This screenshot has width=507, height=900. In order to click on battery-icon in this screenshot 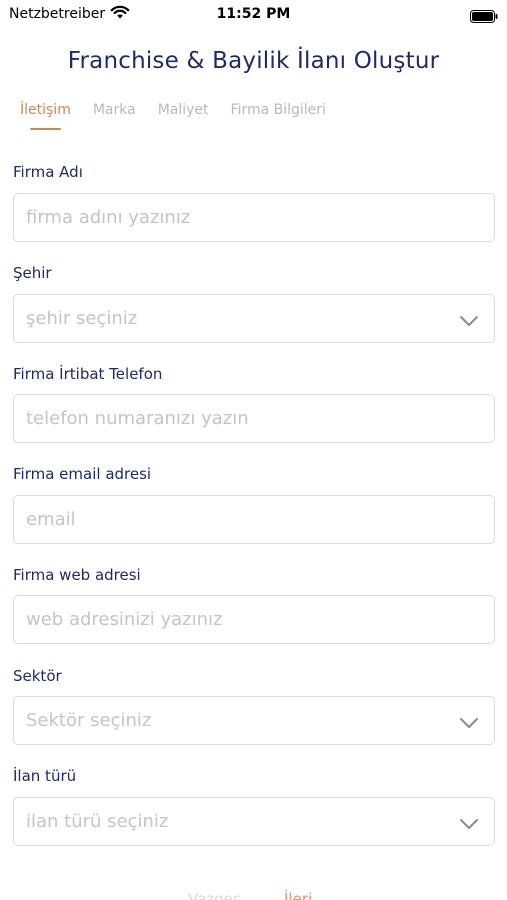, I will do `click(484, 15)`.